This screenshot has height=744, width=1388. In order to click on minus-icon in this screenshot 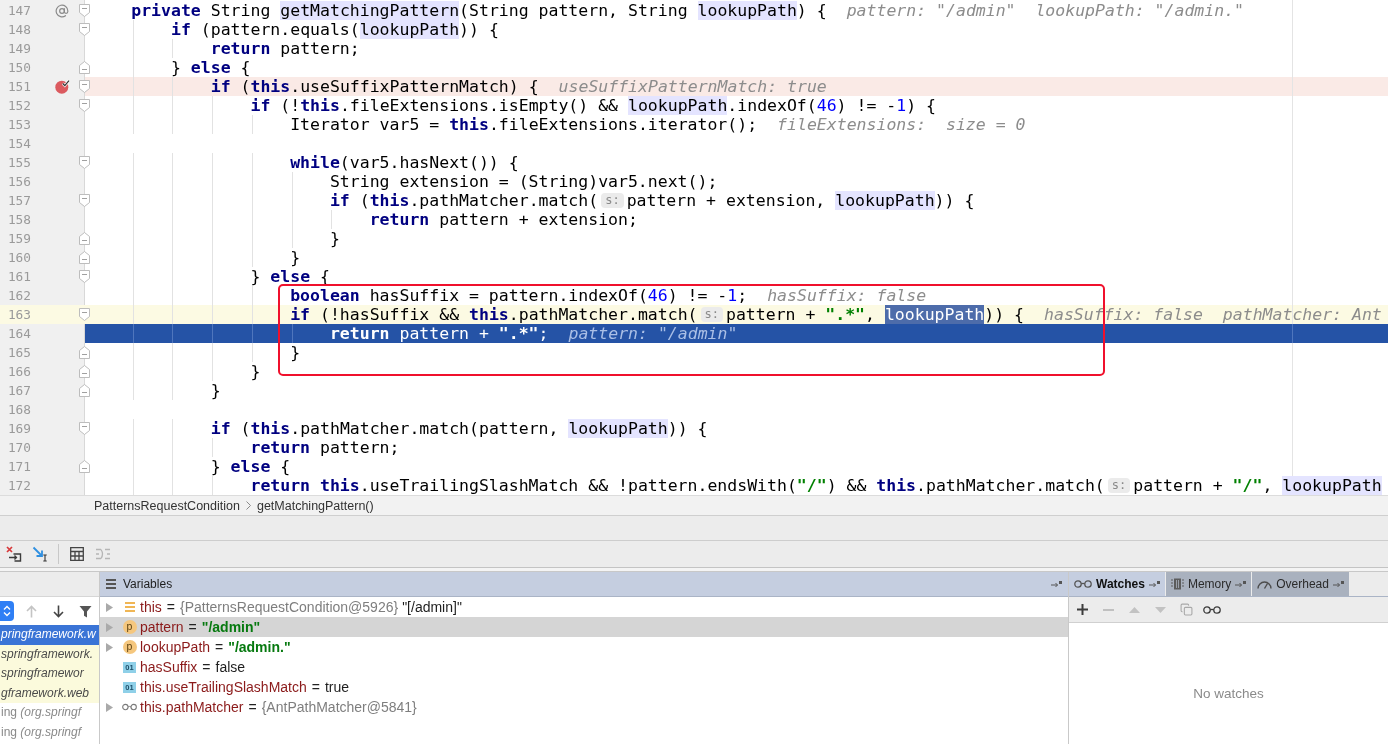, I will do `click(1108, 609)`.